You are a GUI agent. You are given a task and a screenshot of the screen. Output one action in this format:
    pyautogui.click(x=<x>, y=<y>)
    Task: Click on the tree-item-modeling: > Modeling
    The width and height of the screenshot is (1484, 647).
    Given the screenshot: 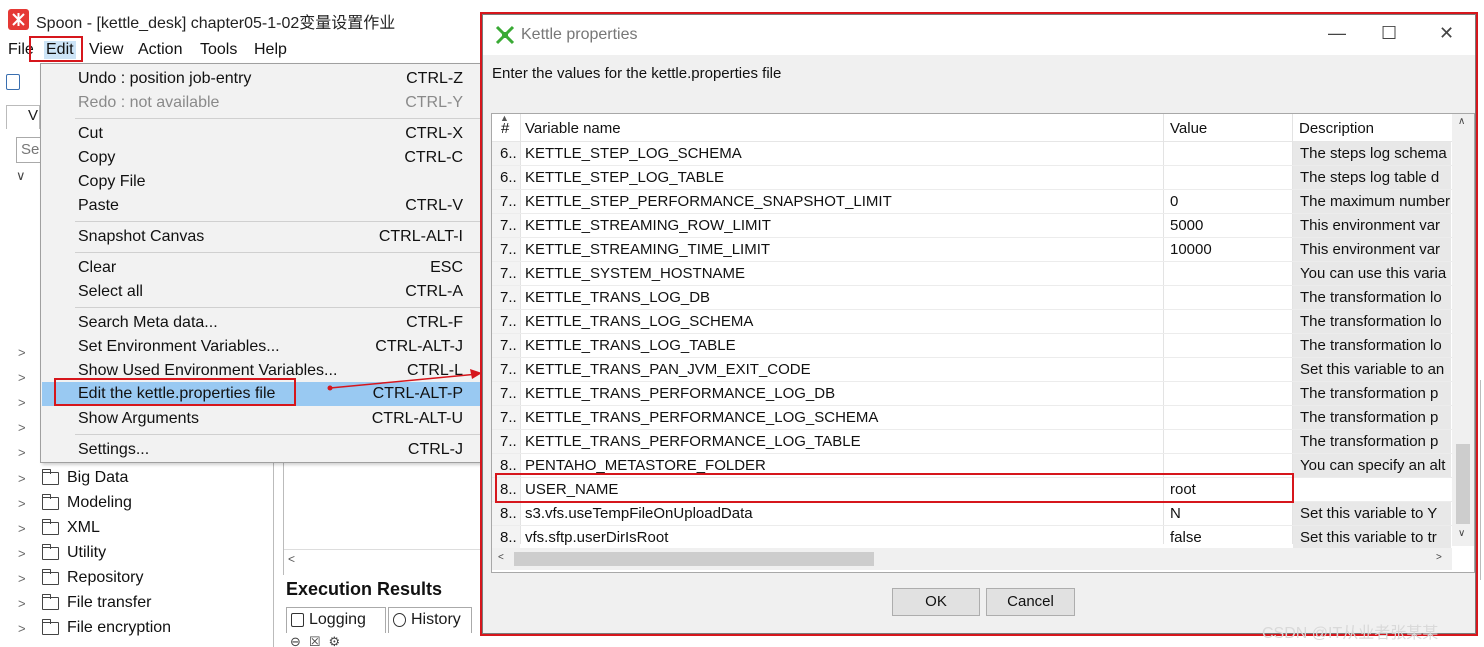 What is the action you would take?
    pyautogui.click(x=148, y=505)
    